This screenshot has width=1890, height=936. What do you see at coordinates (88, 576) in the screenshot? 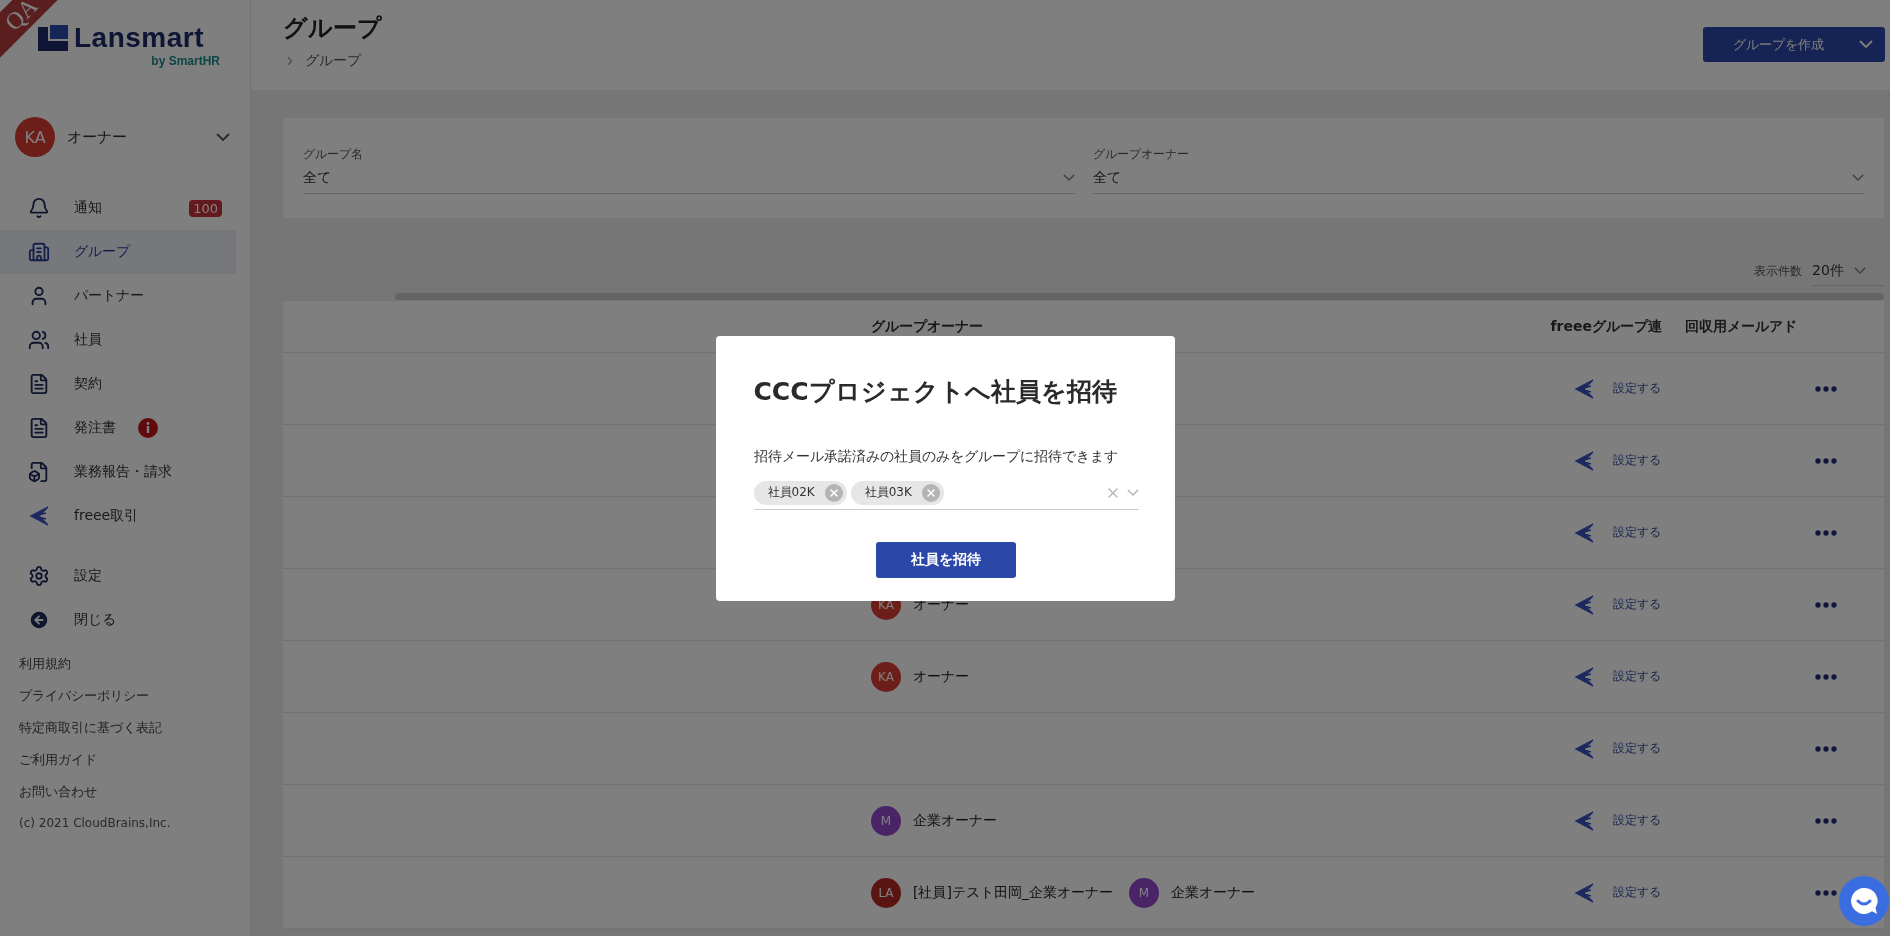
I see `nav-label: 設定` at bounding box center [88, 576].